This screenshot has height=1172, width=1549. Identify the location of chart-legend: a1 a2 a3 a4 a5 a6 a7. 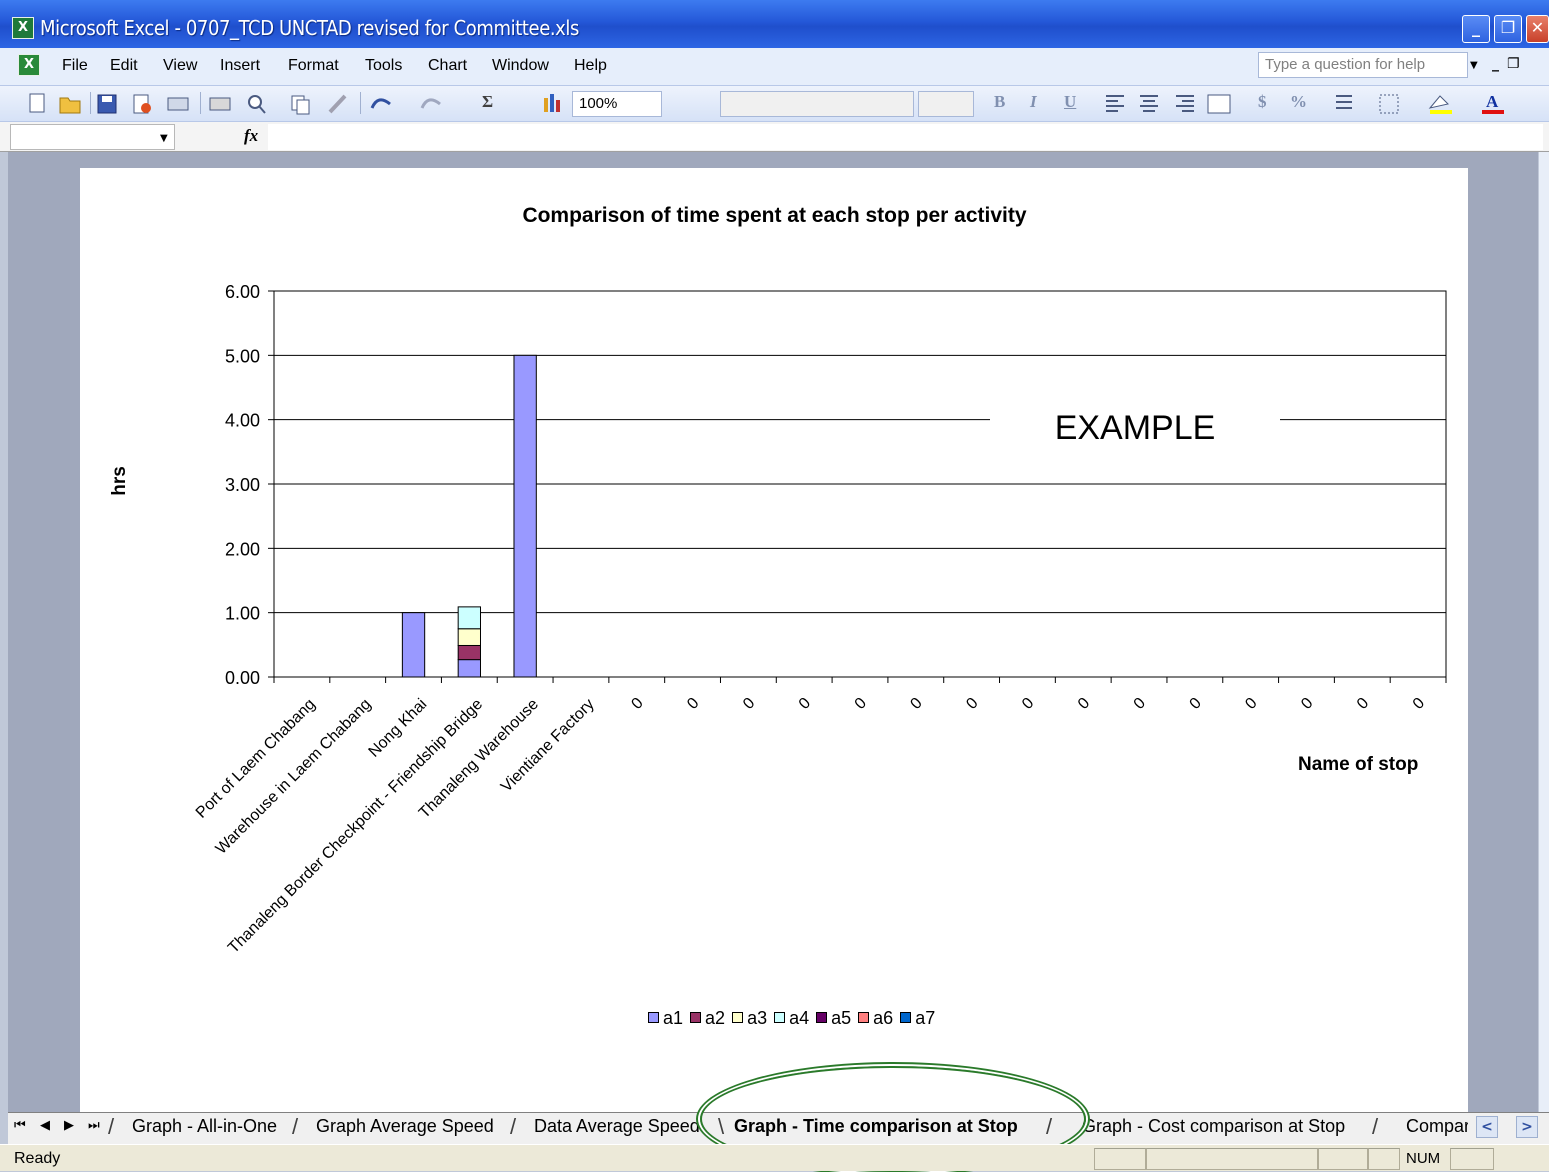
(795, 1018).